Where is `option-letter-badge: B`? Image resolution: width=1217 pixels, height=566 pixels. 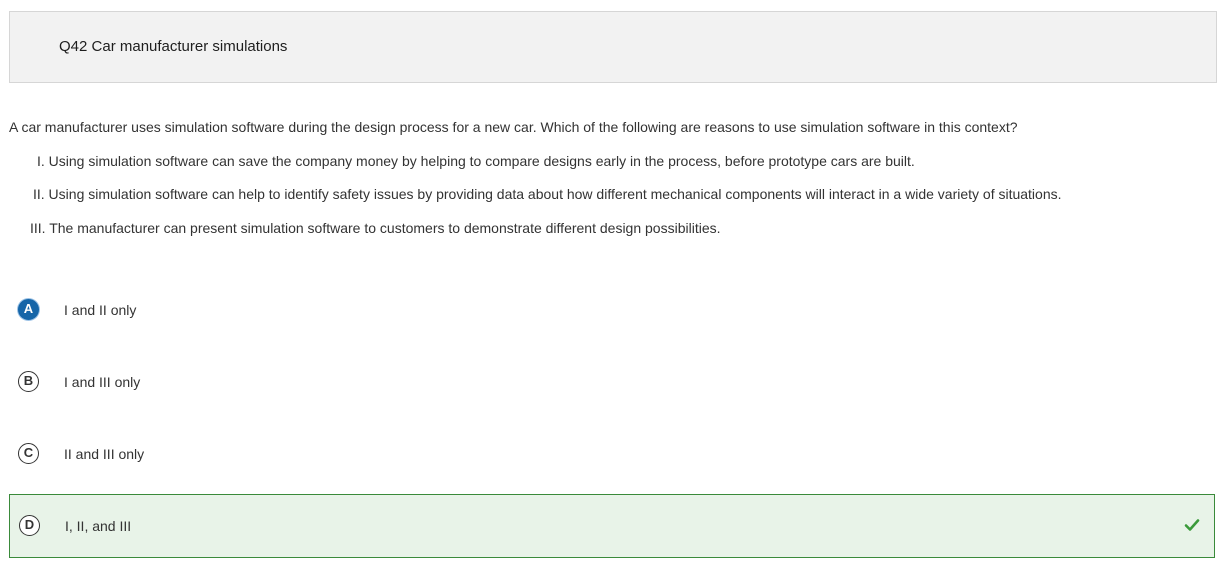 option-letter-badge: B is located at coordinates (28, 381).